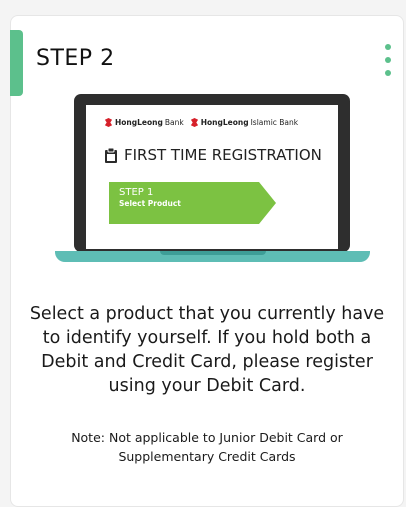  Describe the element at coordinates (213, 253) in the screenshot. I see `laptop-base-notch` at that location.